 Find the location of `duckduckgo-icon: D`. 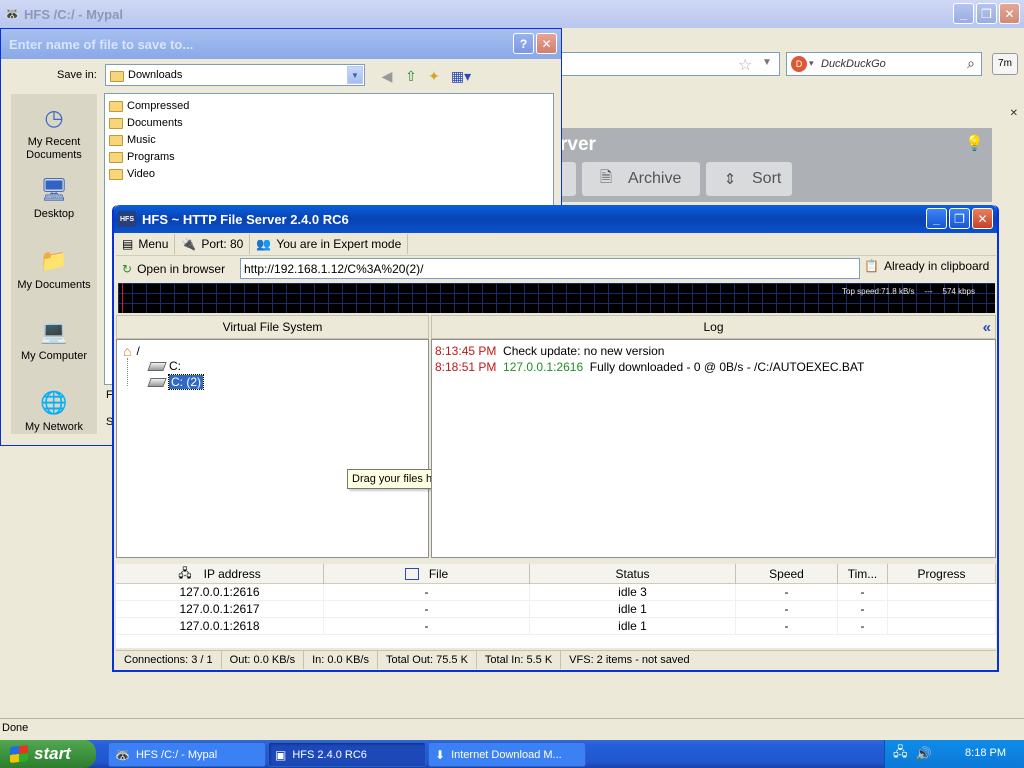

duckduckgo-icon: D is located at coordinates (799, 64).